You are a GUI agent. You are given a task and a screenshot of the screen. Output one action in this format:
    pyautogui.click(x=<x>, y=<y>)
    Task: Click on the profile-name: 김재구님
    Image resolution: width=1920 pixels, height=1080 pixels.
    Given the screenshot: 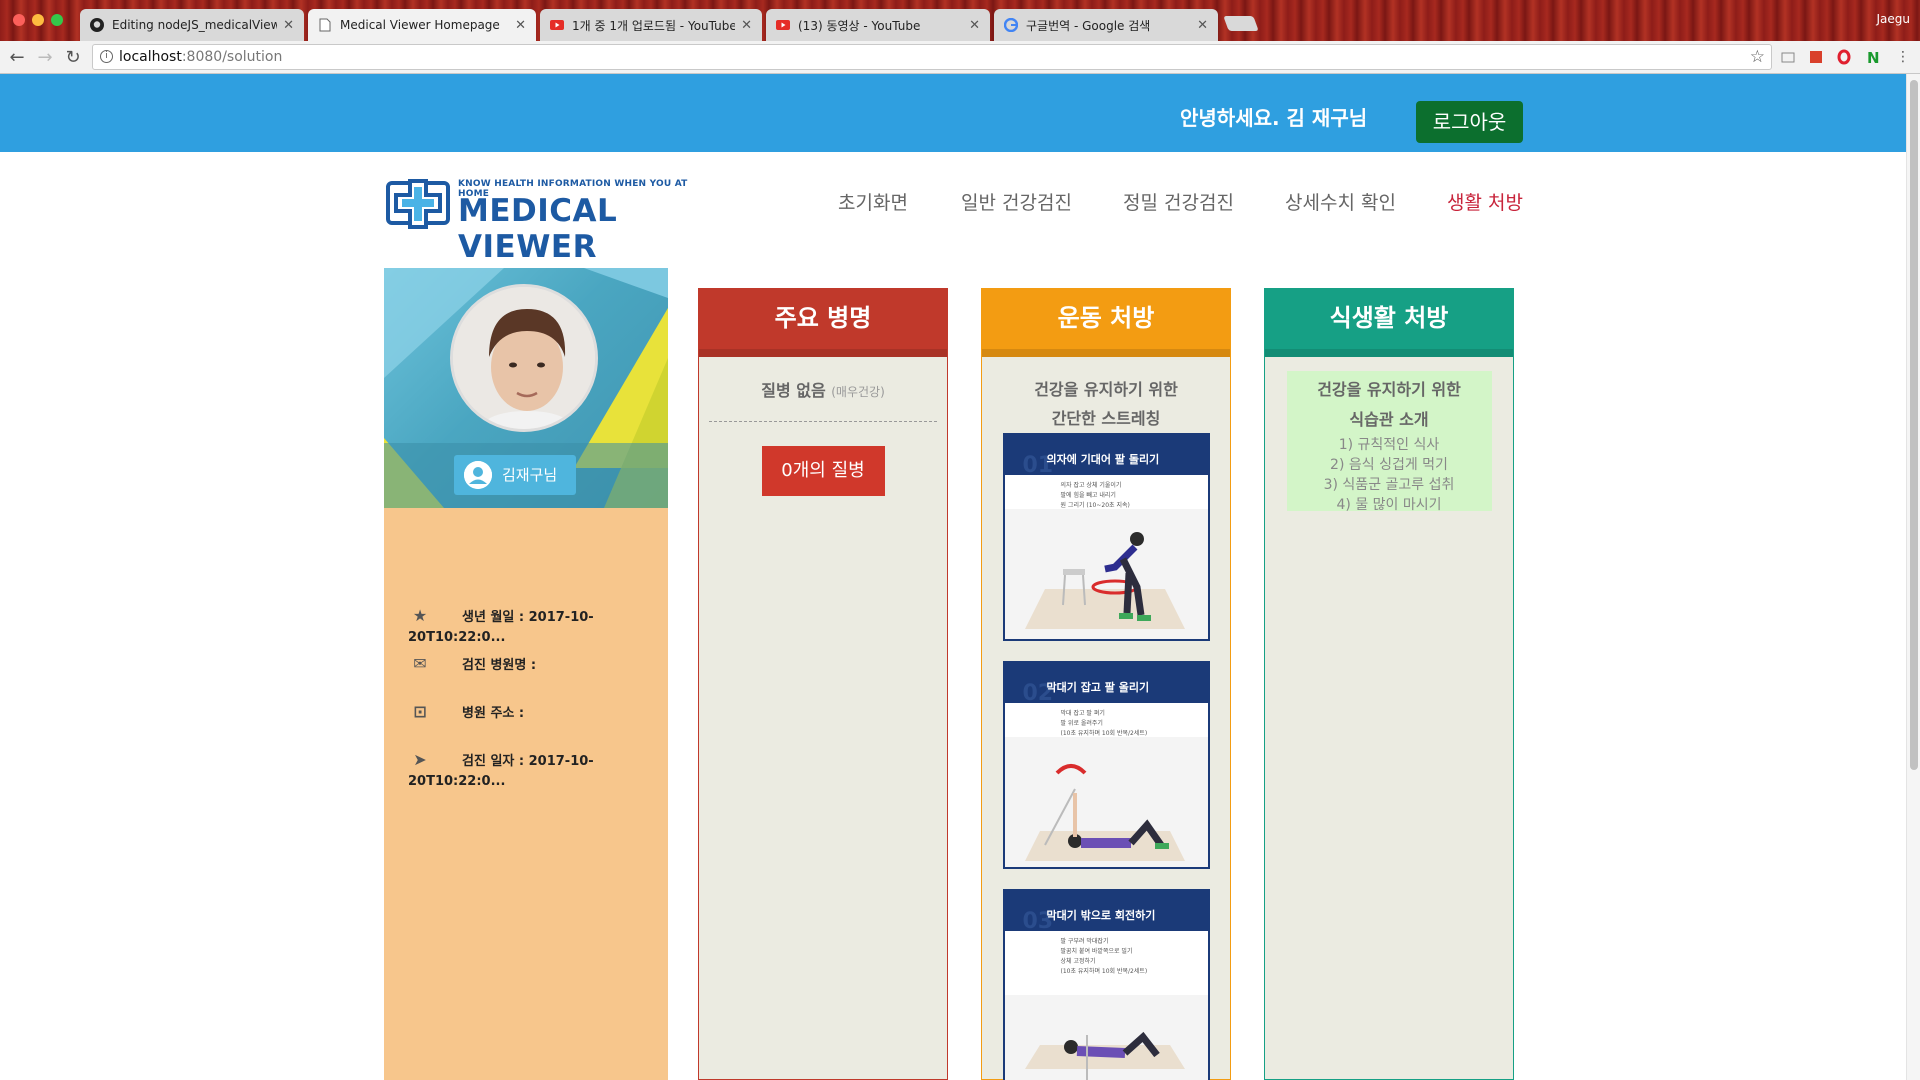 What is the action you would take?
    pyautogui.click(x=530, y=475)
    